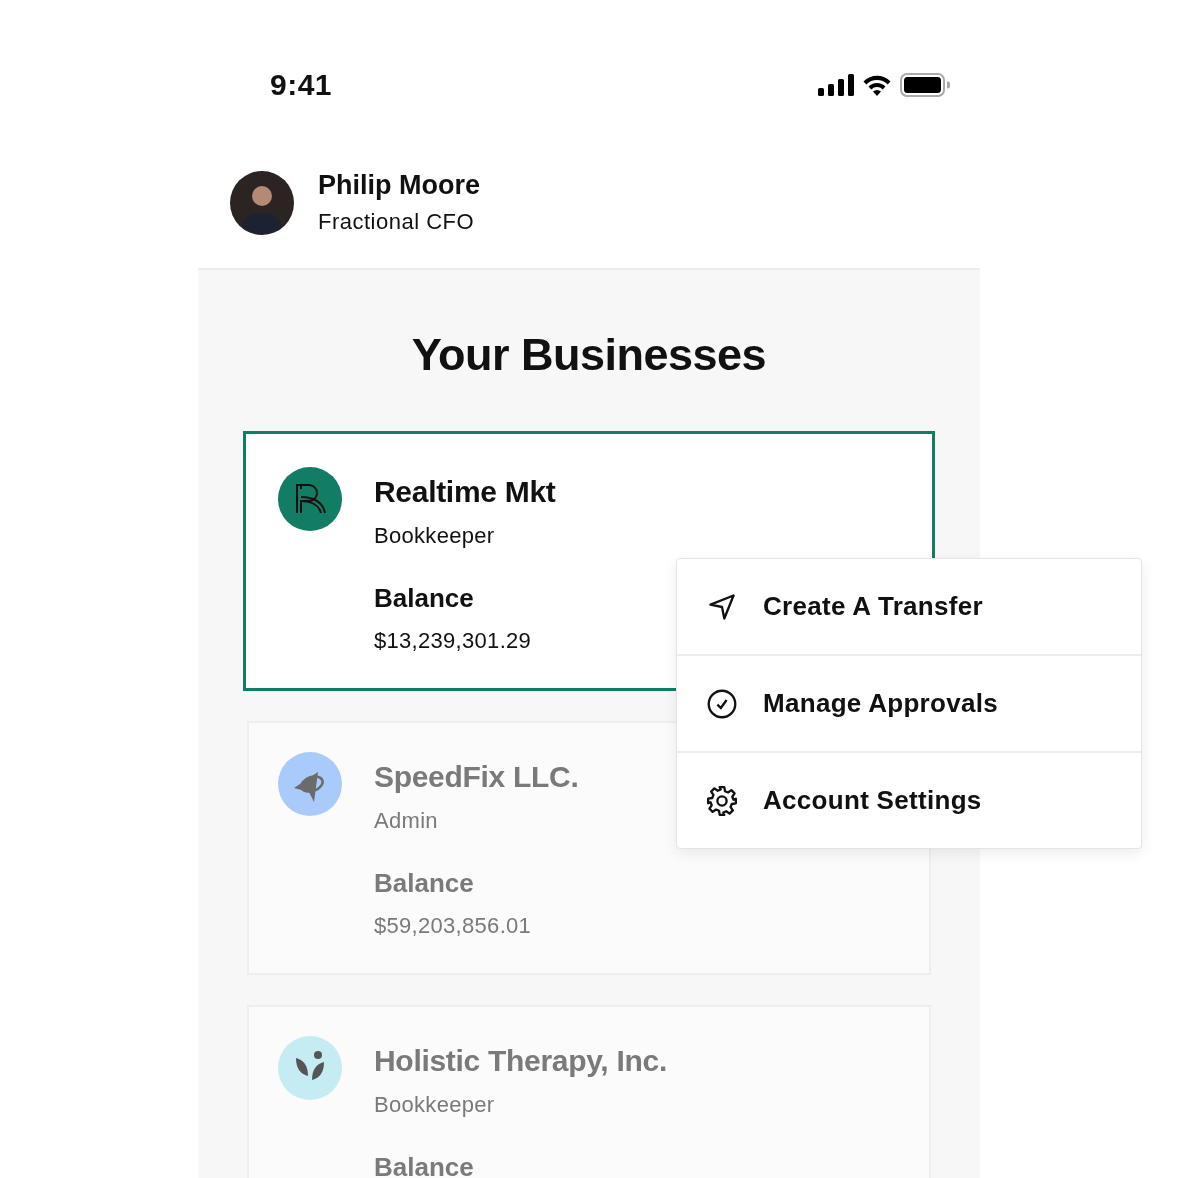 Image resolution: width=1180 pixels, height=1178 pixels. Describe the element at coordinates (589, 355) in the screenshot. I see `page-title: Your Businesses` at that location.